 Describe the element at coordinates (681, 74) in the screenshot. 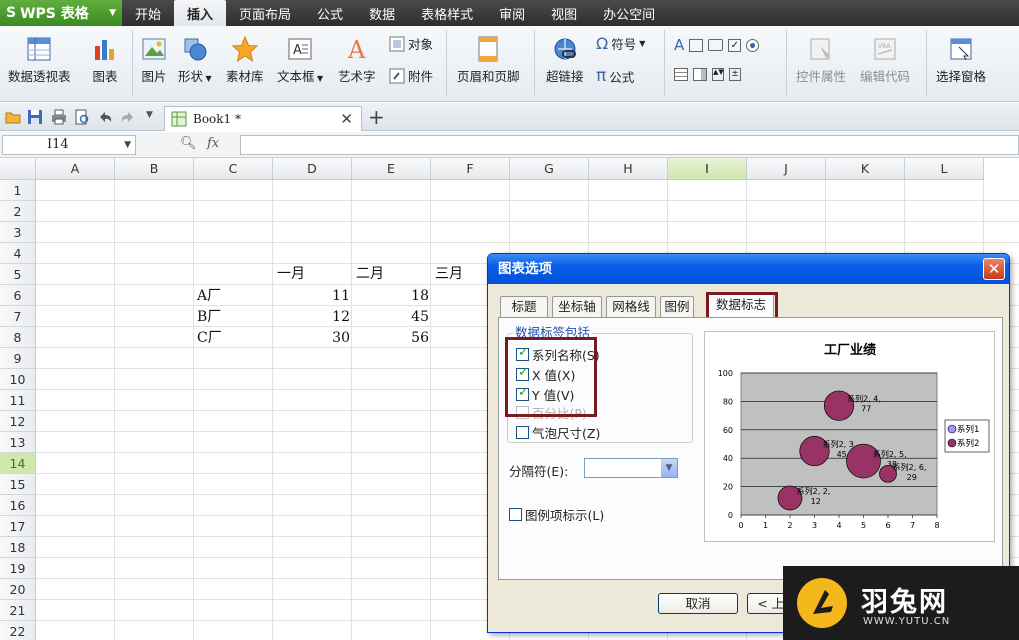

I see `listbox-control-icon` at that location.